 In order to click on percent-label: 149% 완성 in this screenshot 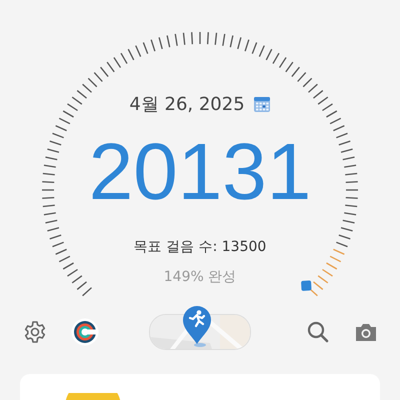, I will do `click(200, 277)`.